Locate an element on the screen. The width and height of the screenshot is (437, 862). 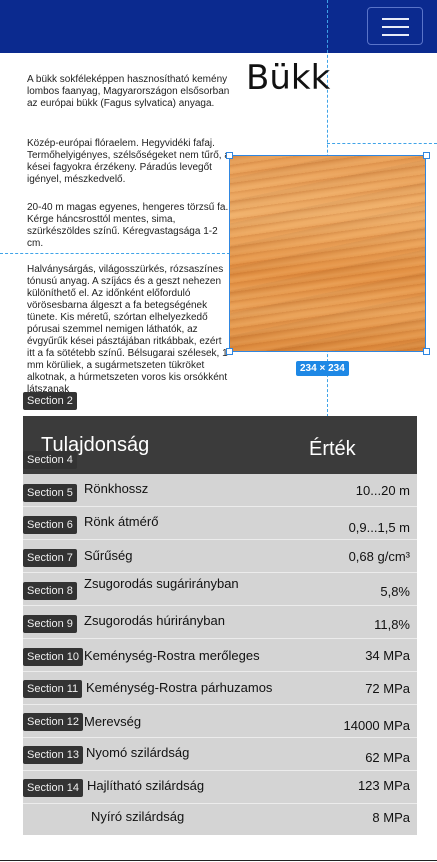
row-name: Keménység-Rostra merőleges is located at coordinates (172, 655).